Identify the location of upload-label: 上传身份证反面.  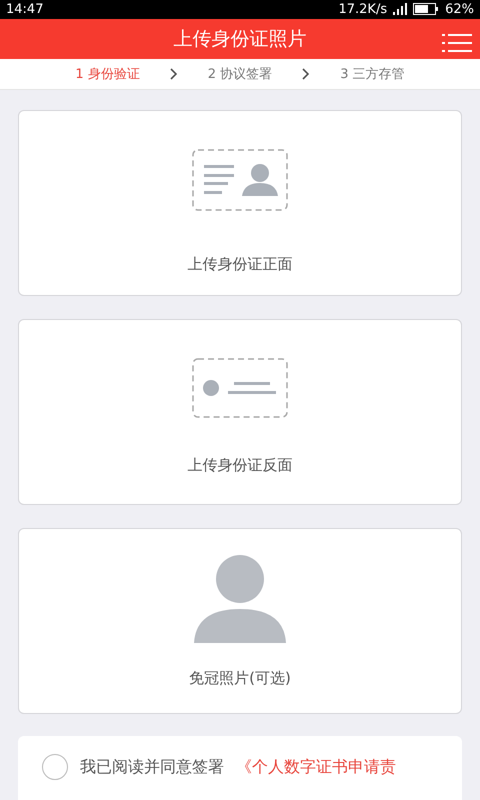
(240, 465).